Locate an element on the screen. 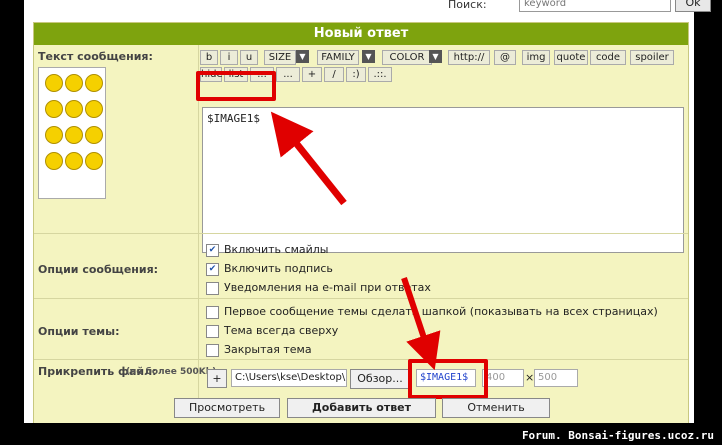 This screenshot has width=722, height=445. toolbar-btn-3: SIZE is located at coordinates (280, 57).